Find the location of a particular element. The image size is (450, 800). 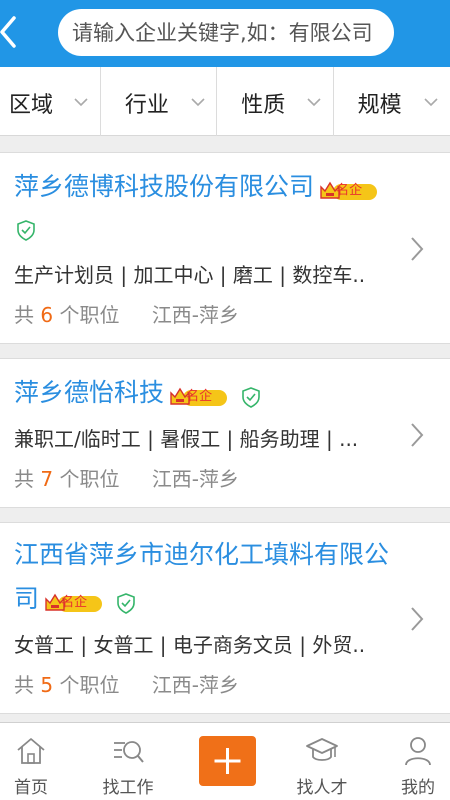

plus-icon is located at coordinates (227, 761).